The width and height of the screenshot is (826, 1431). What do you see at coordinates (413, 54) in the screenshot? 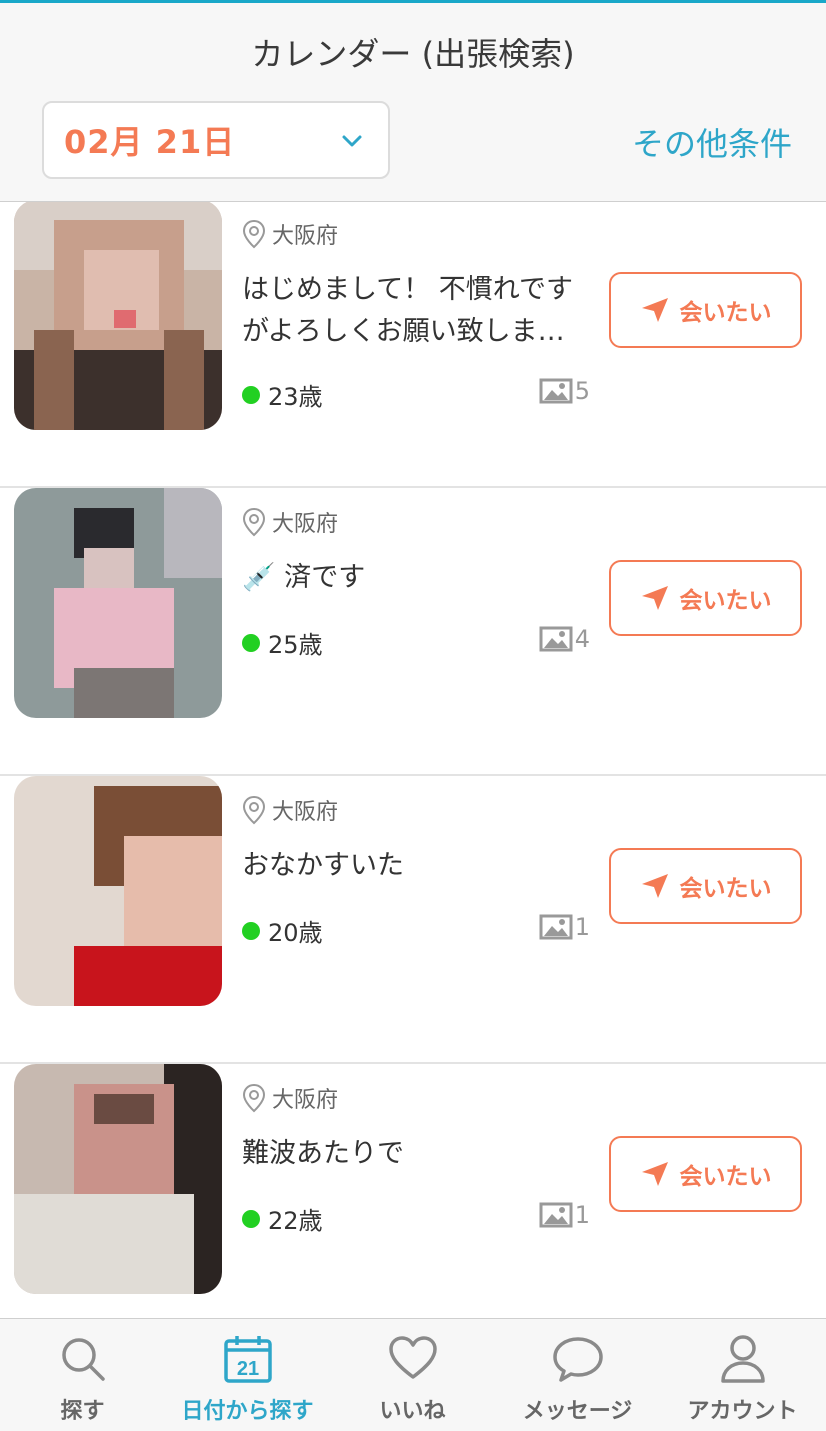
I see `page-title: カレンダー (出張検索)` at bounding box center [413, 54].